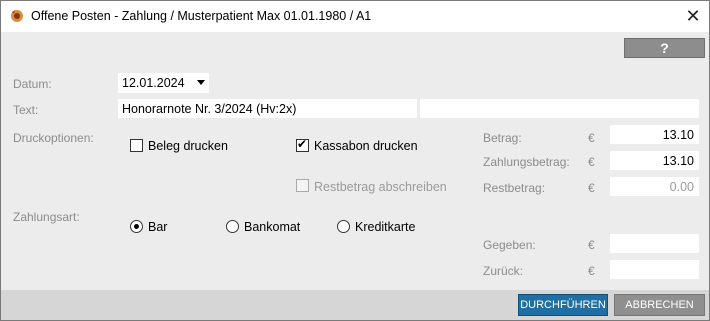 The height and width of the screenshot is (321, 710). I want to click on beleg-drucken-checkbox, so click(136, 145).